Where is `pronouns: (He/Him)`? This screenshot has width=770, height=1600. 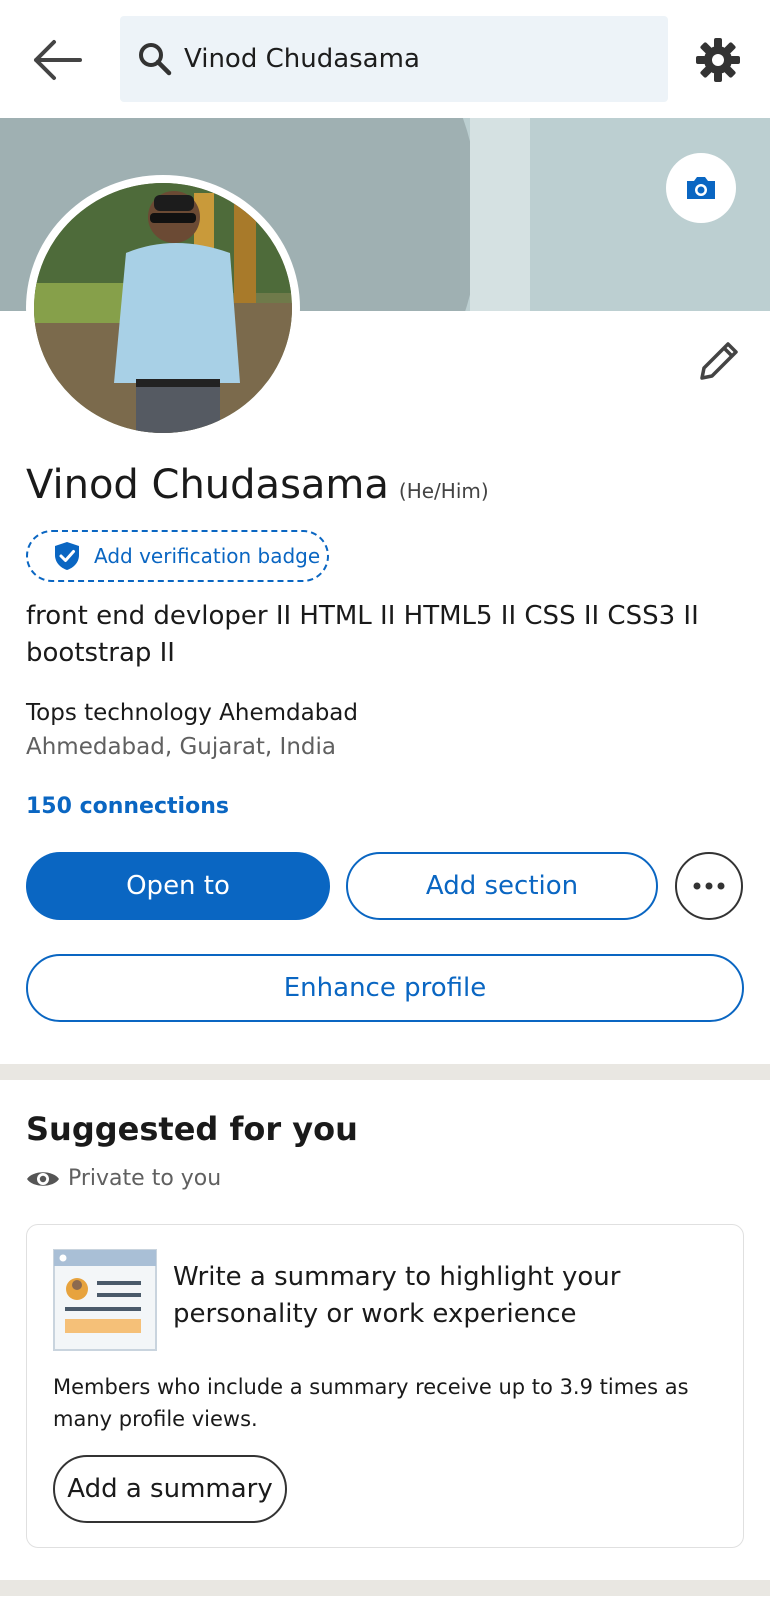
pronouns: (He/Him) is located at coordinates (443, 491).